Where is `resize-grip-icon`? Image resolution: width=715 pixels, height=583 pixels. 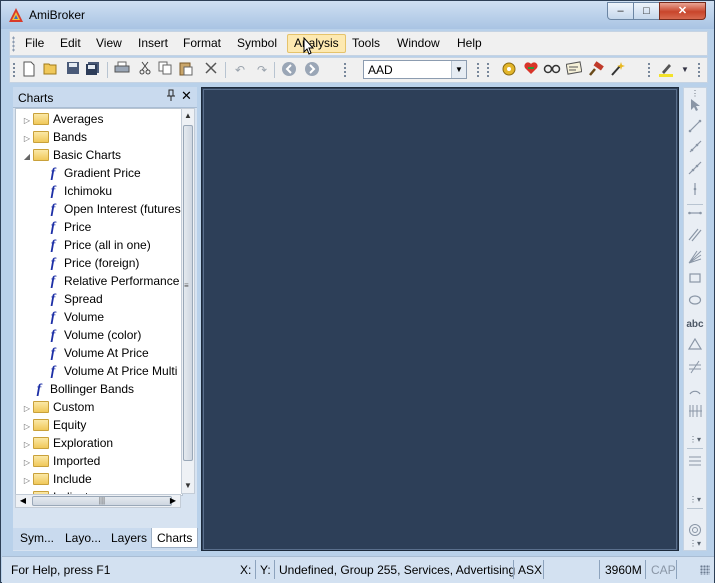
resize-grip-icon is located at coordinates (705, 570).